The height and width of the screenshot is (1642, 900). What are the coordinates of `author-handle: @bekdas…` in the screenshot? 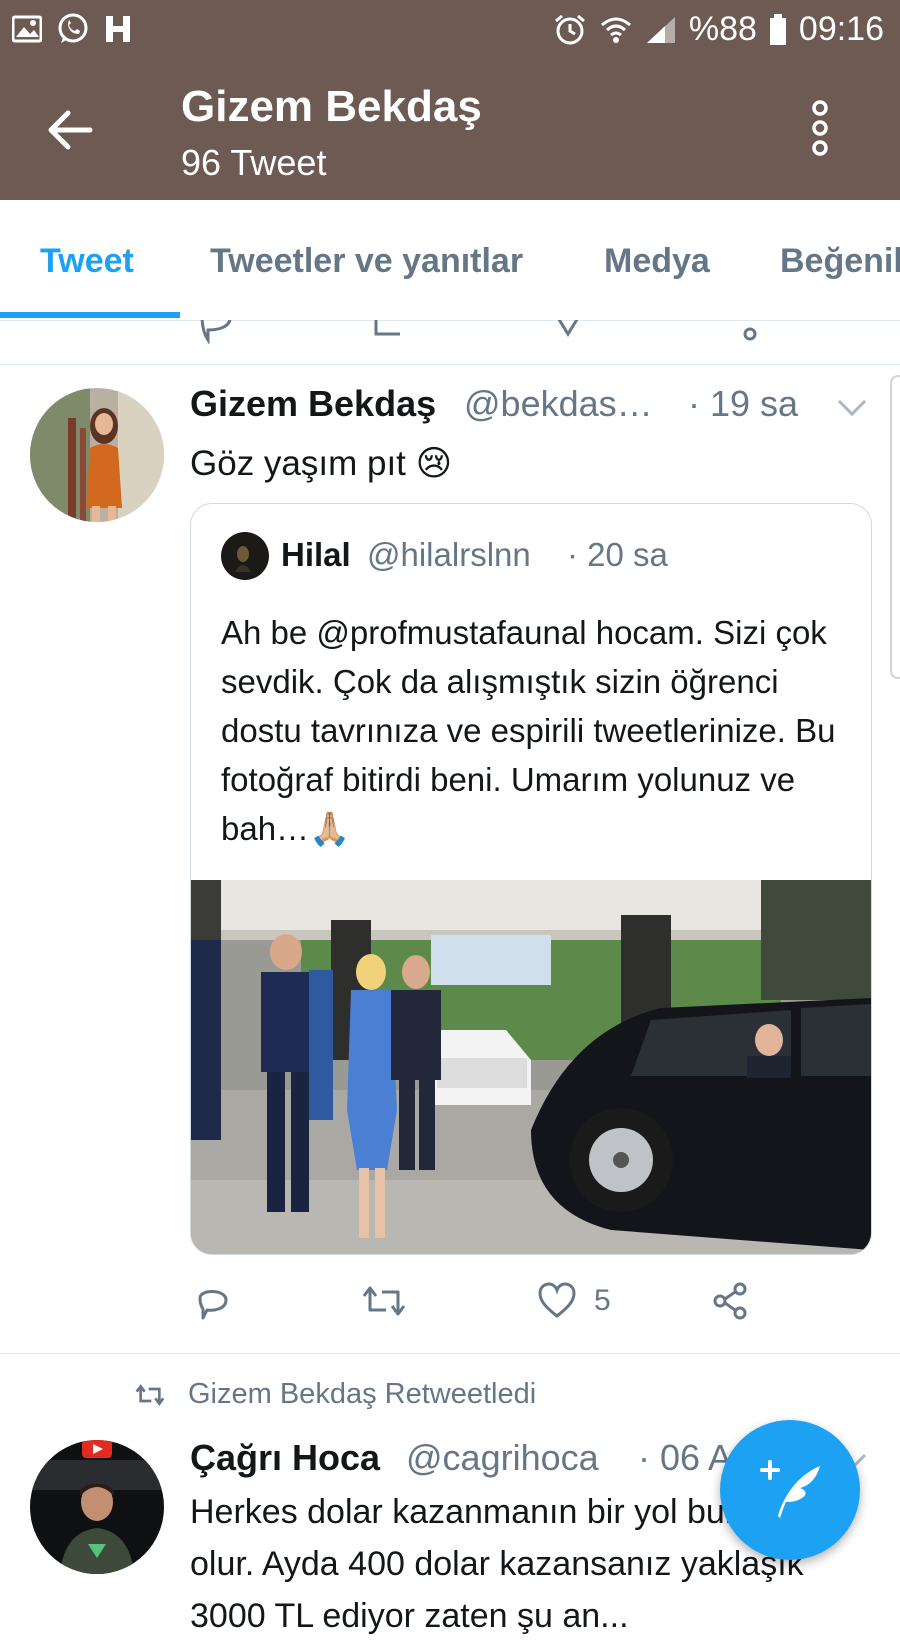 It's located at (564, 404).